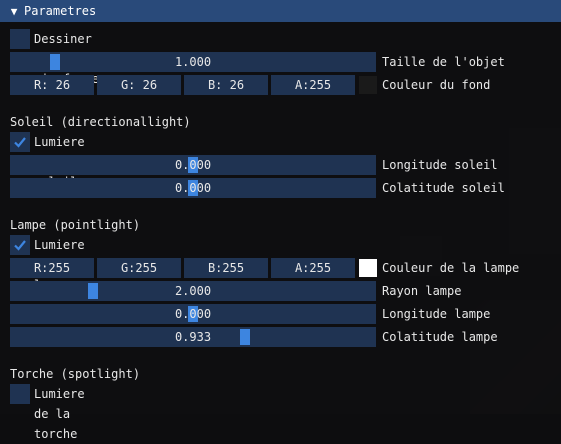 This screenshot has width=561, height=444. I want to click on torch-enable-checkbox, so click(20, 394).